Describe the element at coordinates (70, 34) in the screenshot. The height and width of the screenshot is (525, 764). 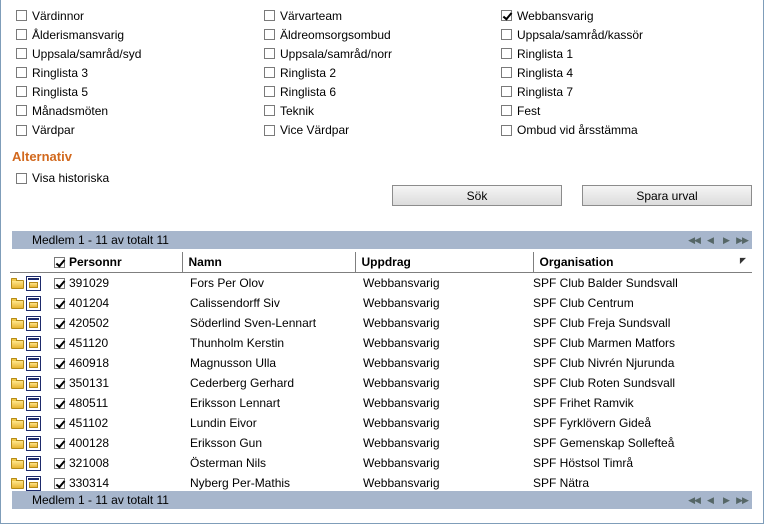
I see `role-option: Ålderismansvarig` at that location.